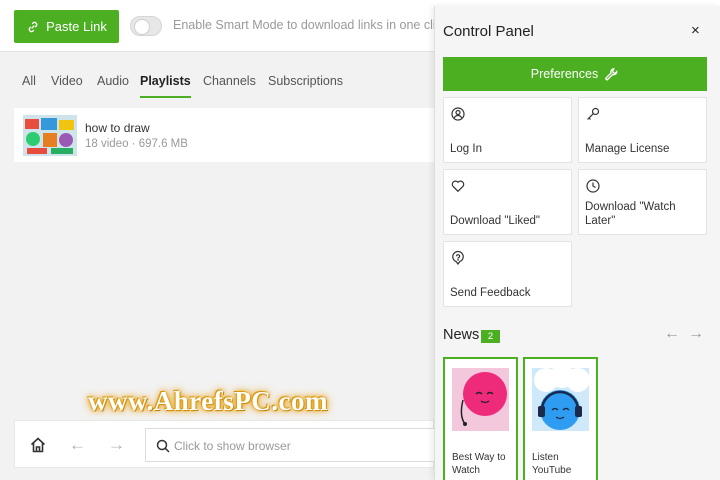 This screenshot has width=720, height=480. Describe the element at coordinates (224, 135) in the screenshot. I see `list-item: how to draw 18 video · 697.6 MB` at that location.